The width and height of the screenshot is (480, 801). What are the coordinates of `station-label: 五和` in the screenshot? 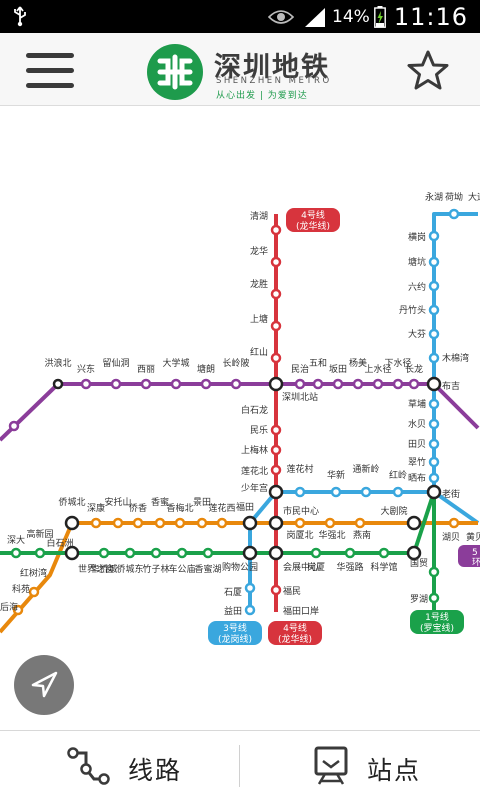 It's located at (318, 363).